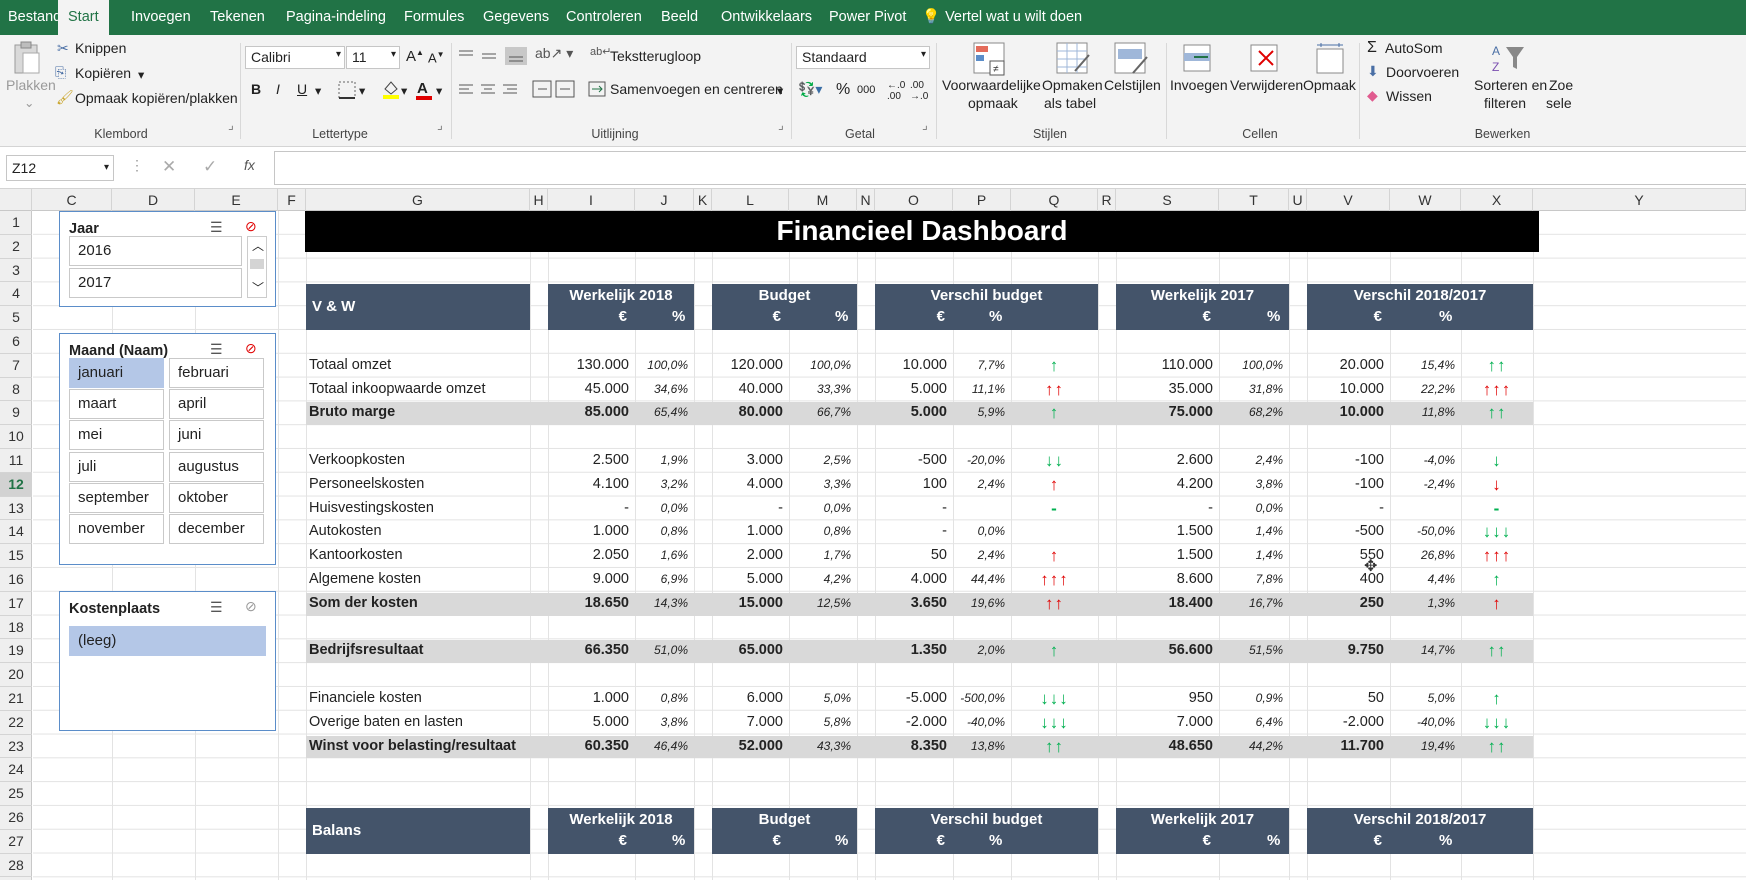  Describe the element at coordinates (103, 73) in the screenshot. I see `copy-button: Kopiëren` at that location.